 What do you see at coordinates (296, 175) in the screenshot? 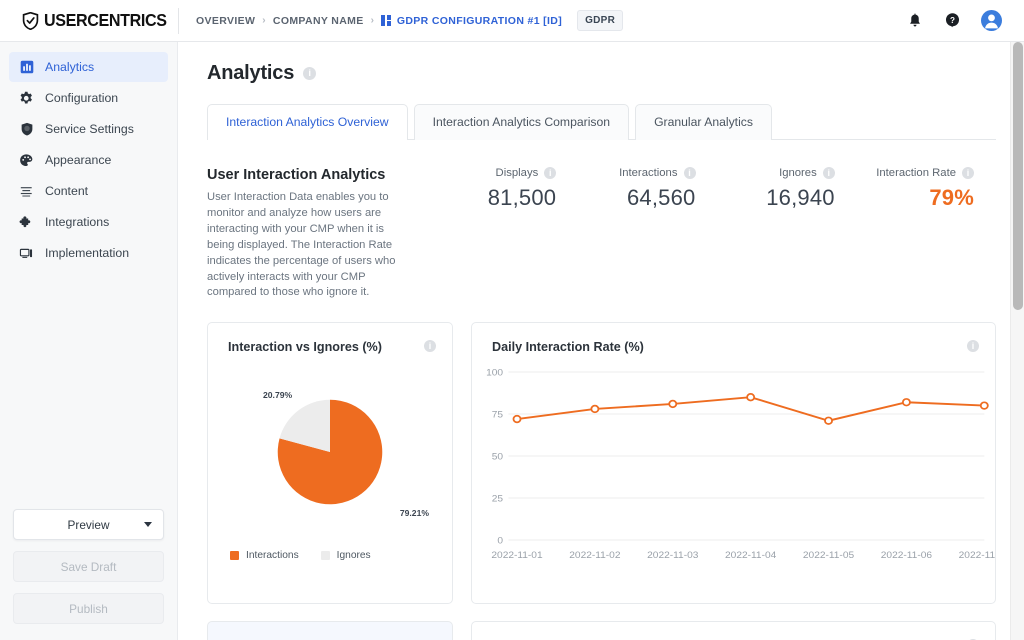
I see `overview-heading: User Interaction Analytics` at bounding box center [296, 175].